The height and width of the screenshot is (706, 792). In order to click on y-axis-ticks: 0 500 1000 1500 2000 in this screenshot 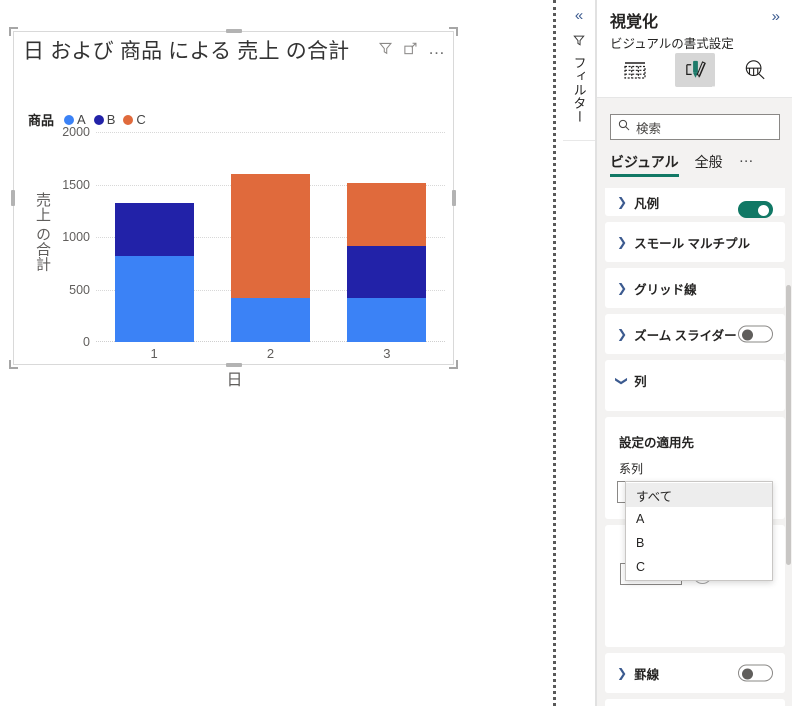, I will do `click(73, 237)`.